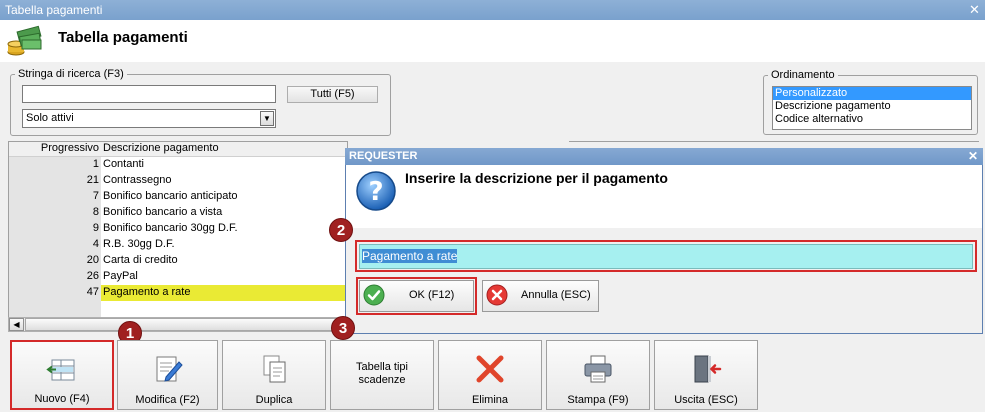 The image size is (985, 412). I want to click on table-row: 8 Bonifico bancario a vista, so click(178, 213).